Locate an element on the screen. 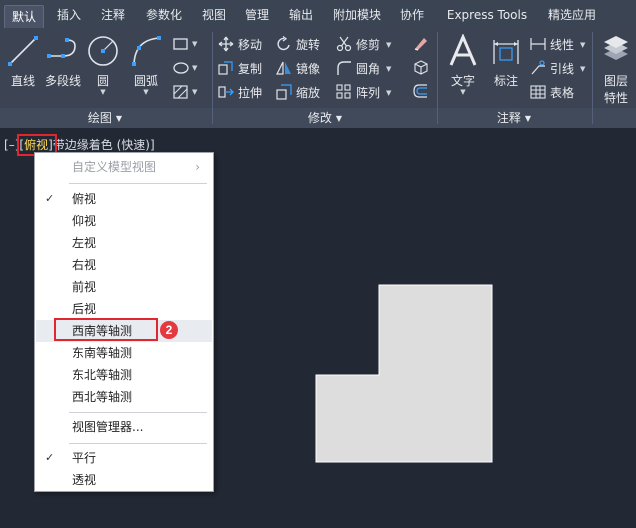 This screenshot has width=636, height=528. menu-item-back: 后视 is located at coordinates (124, 309).